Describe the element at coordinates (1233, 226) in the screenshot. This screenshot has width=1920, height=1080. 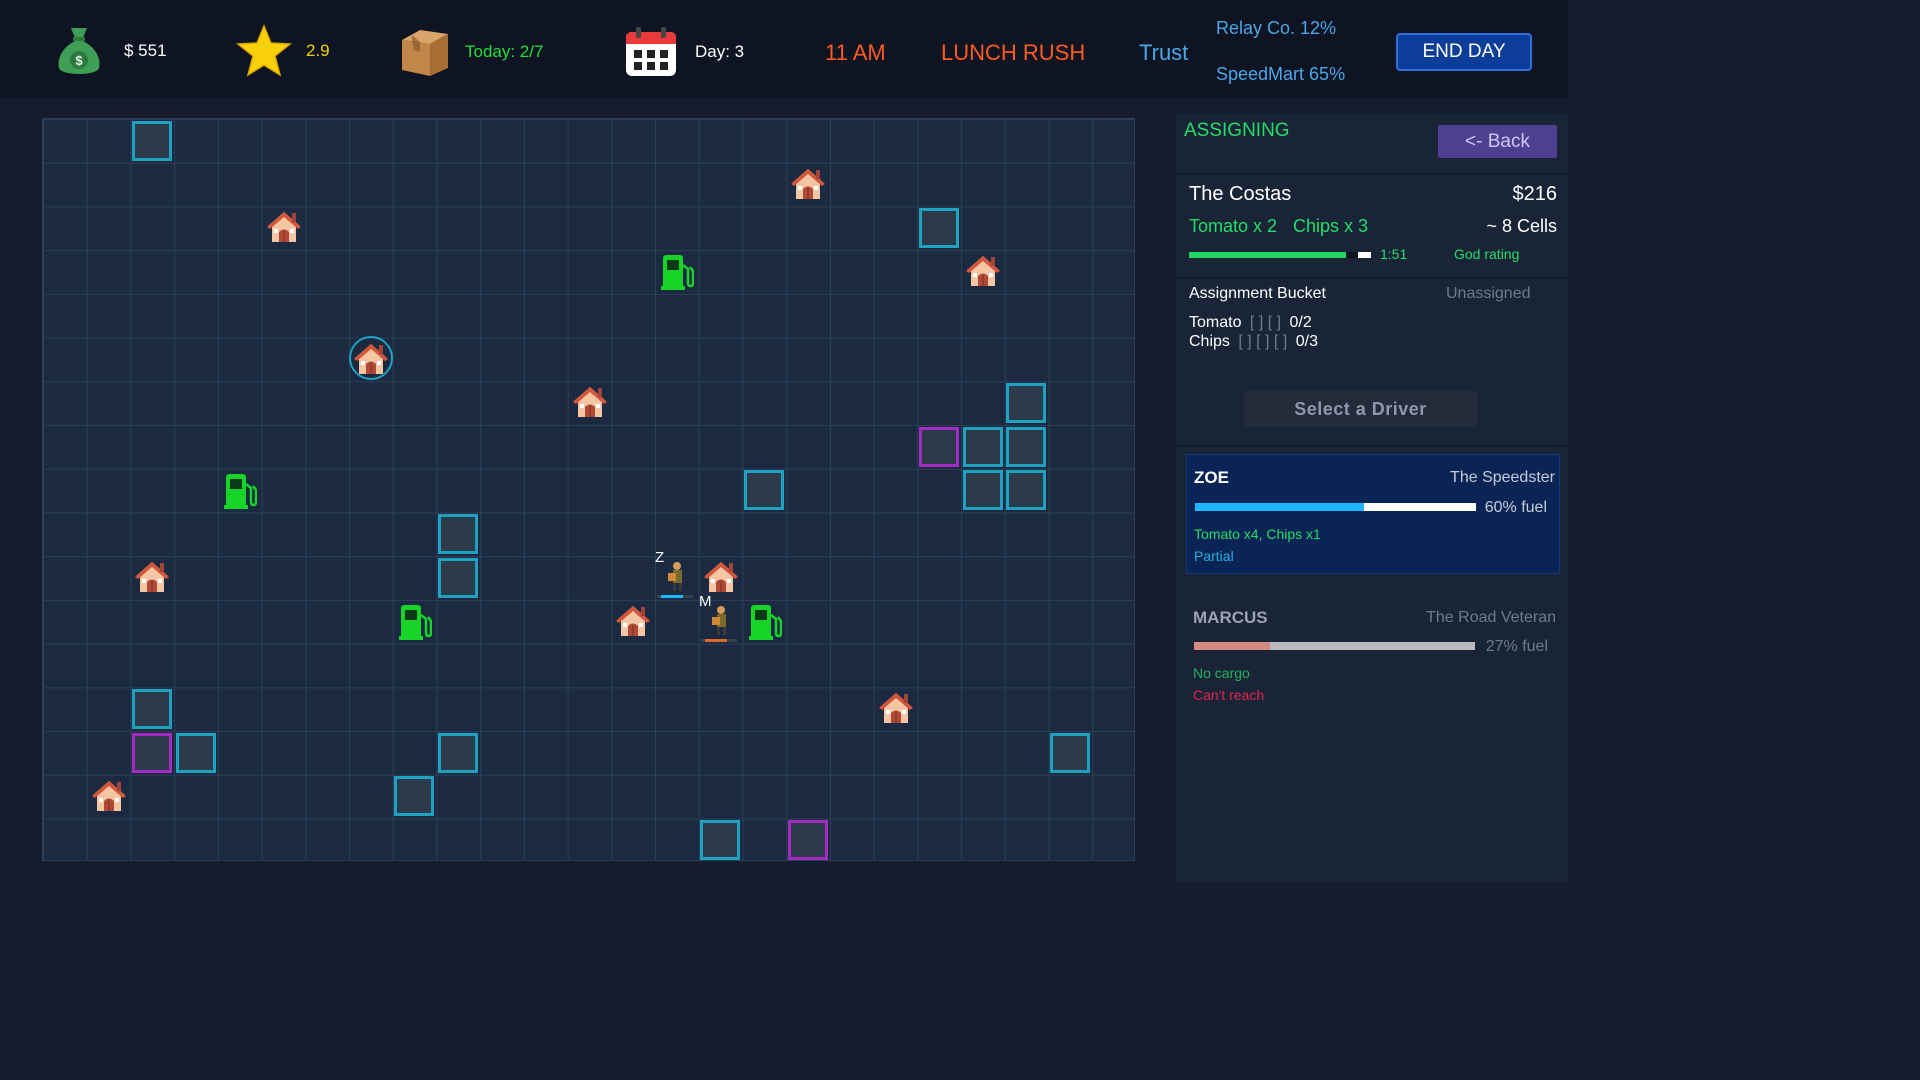
I see `order-item: Tomato x 2` at that location.